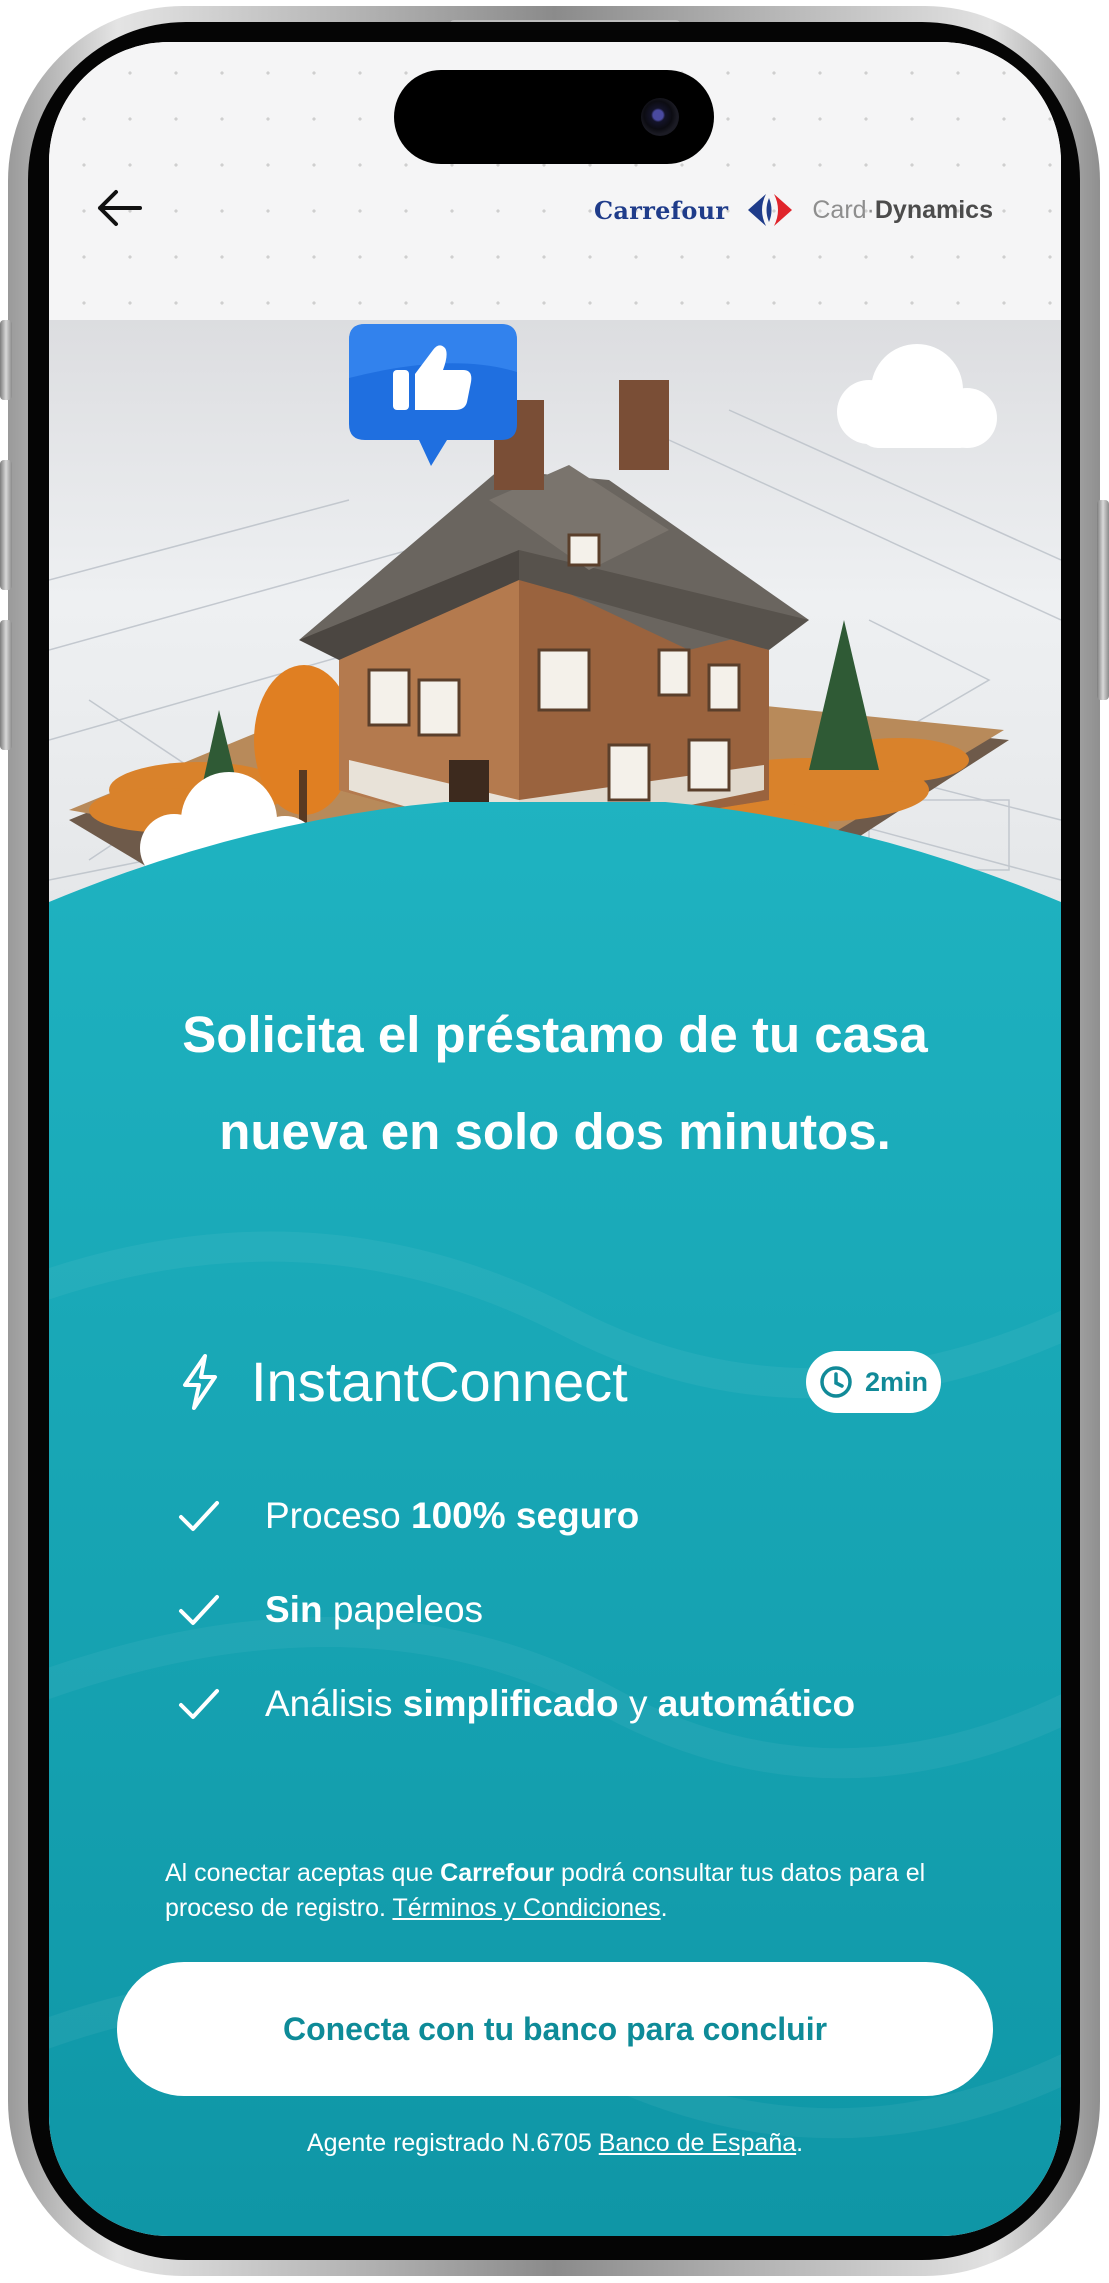  I want to click on card-dynamics-wordmark: Card·Dynamics, so click(902, 209).